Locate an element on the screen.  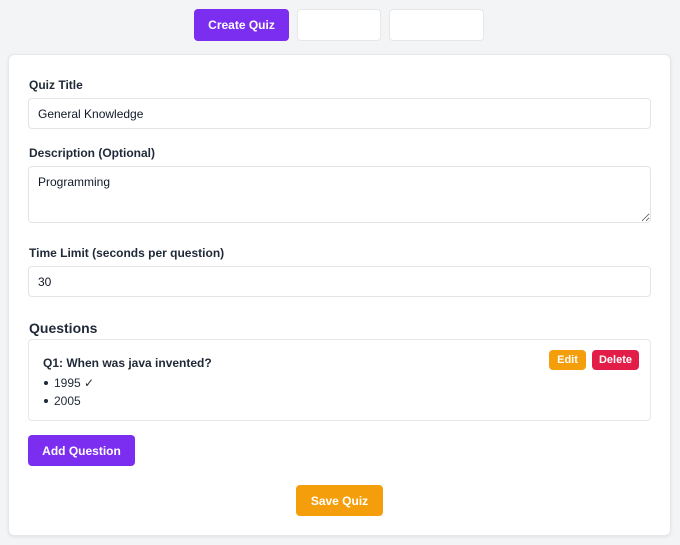
answer-options-list: 1995 ✓ 2005 is located at coordinates (69, 392).